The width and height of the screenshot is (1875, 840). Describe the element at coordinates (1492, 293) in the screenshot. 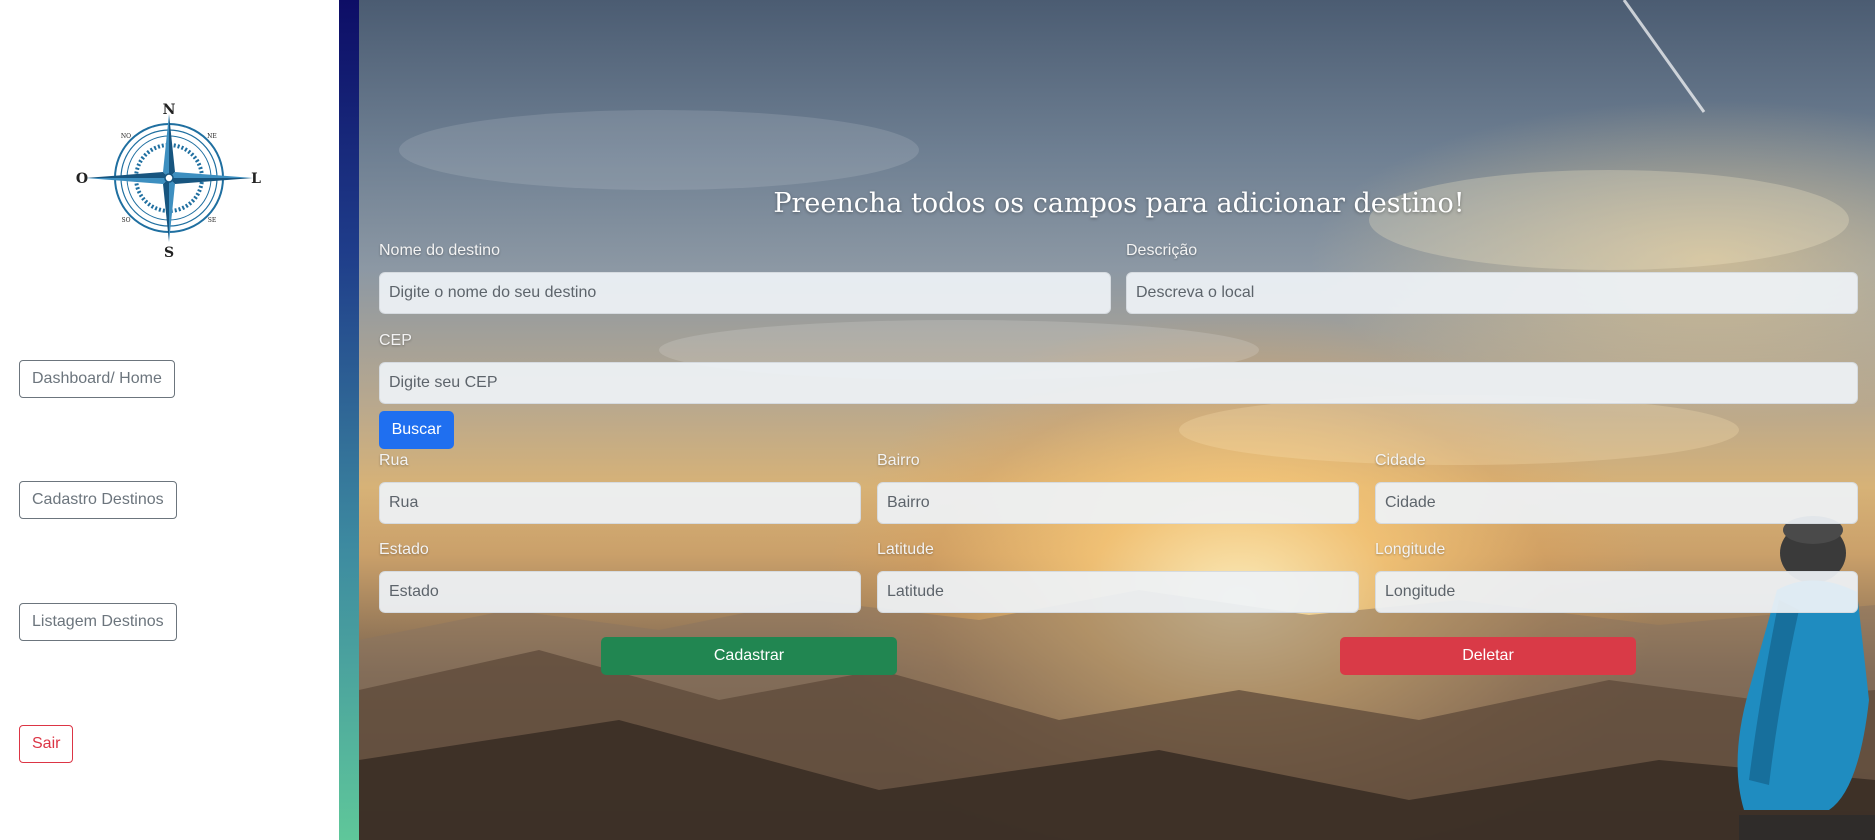

I see `descricao-input` at that location.